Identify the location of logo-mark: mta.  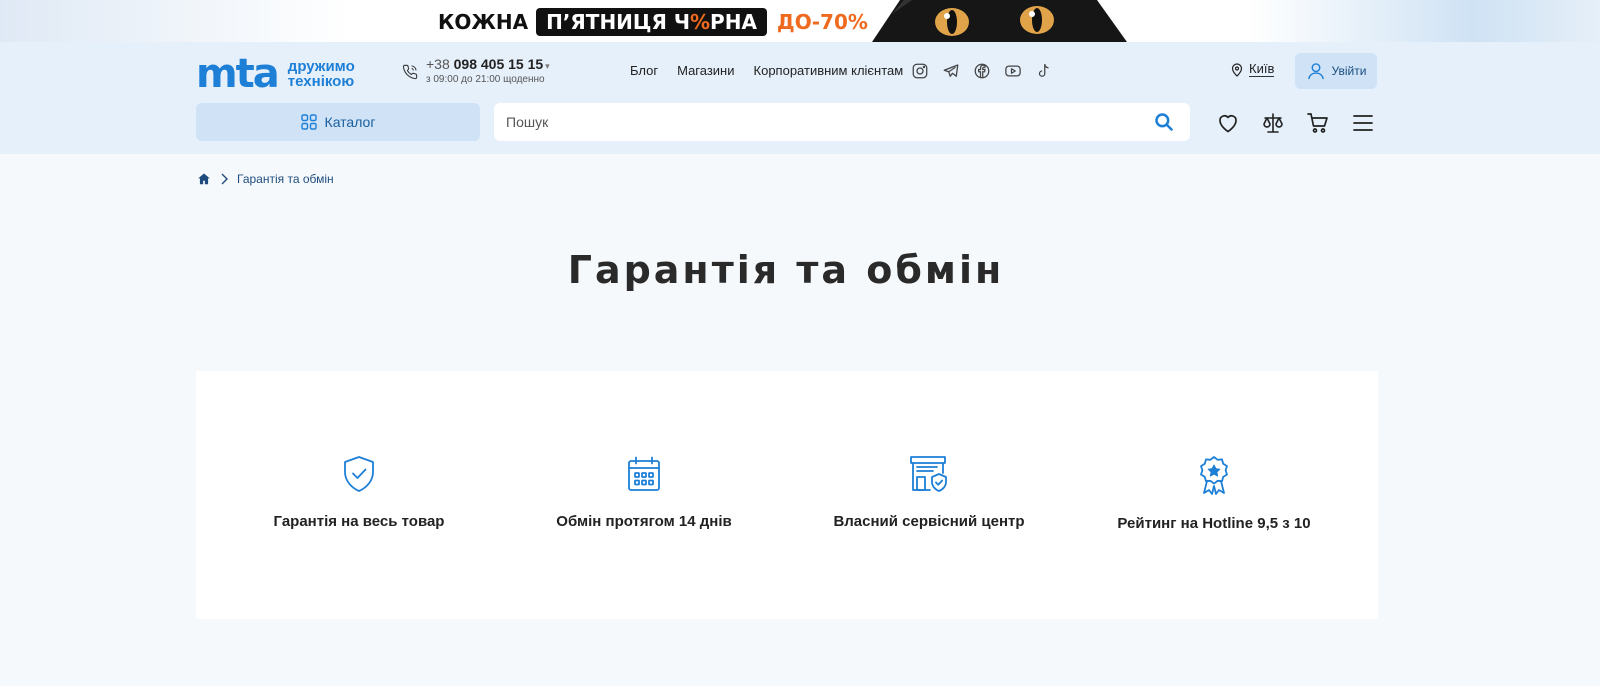
(238, 74).